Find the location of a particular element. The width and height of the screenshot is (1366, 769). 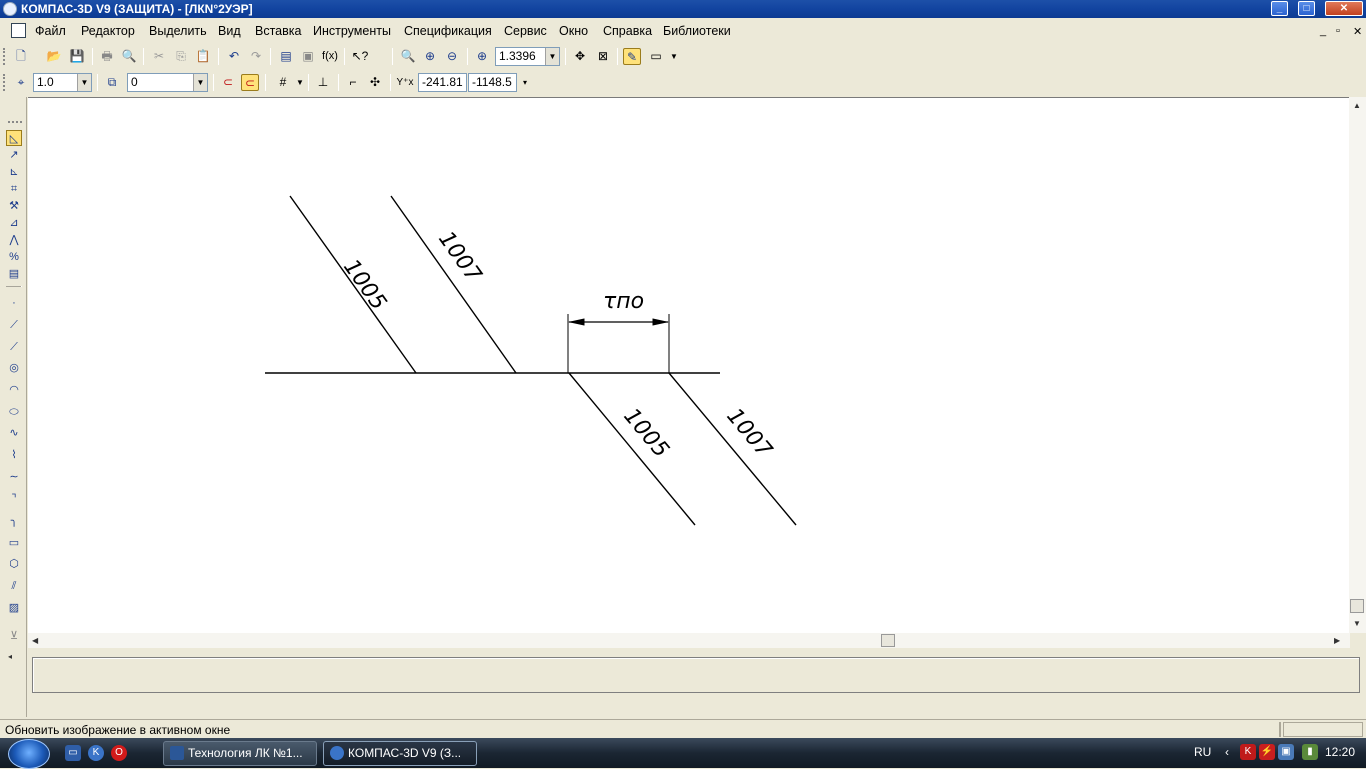

open-icon: 📂 is located at coordinates (54, 56).